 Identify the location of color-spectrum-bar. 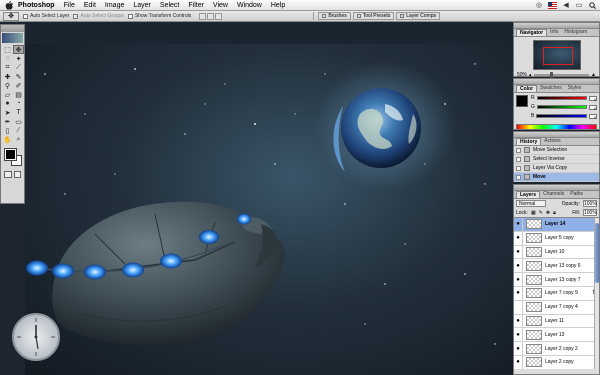
(556, 127).